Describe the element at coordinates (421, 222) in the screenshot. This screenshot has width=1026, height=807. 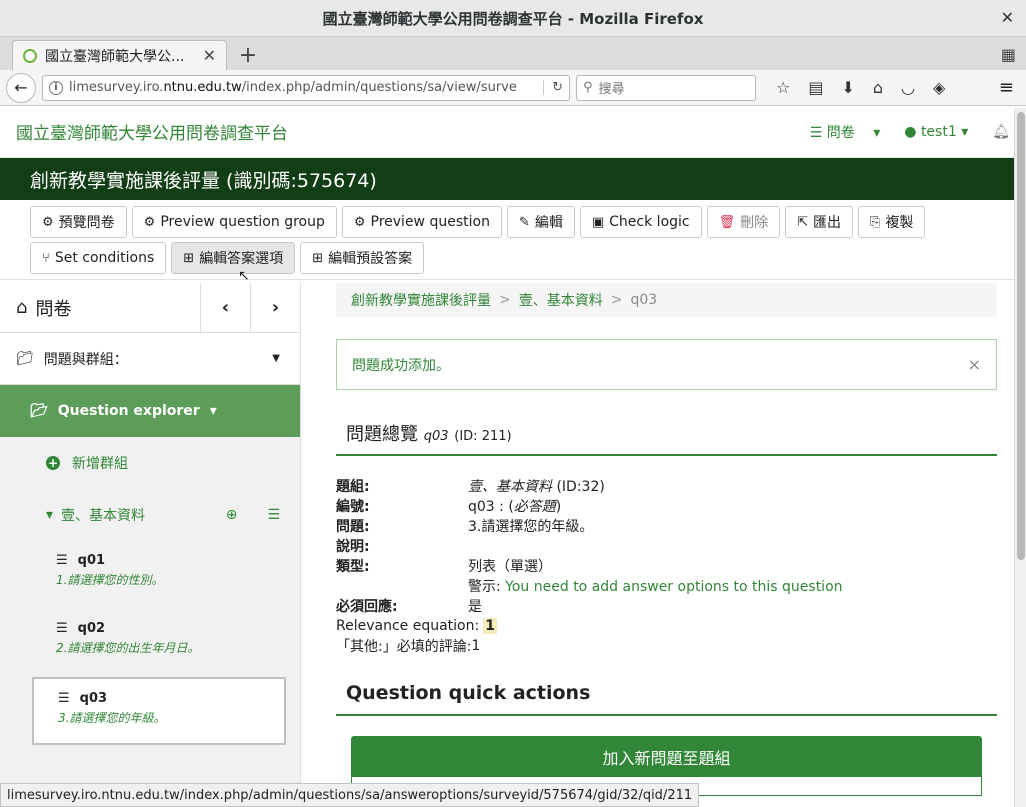
I see `preview-question-button: ⚙ Preview question` at that location.